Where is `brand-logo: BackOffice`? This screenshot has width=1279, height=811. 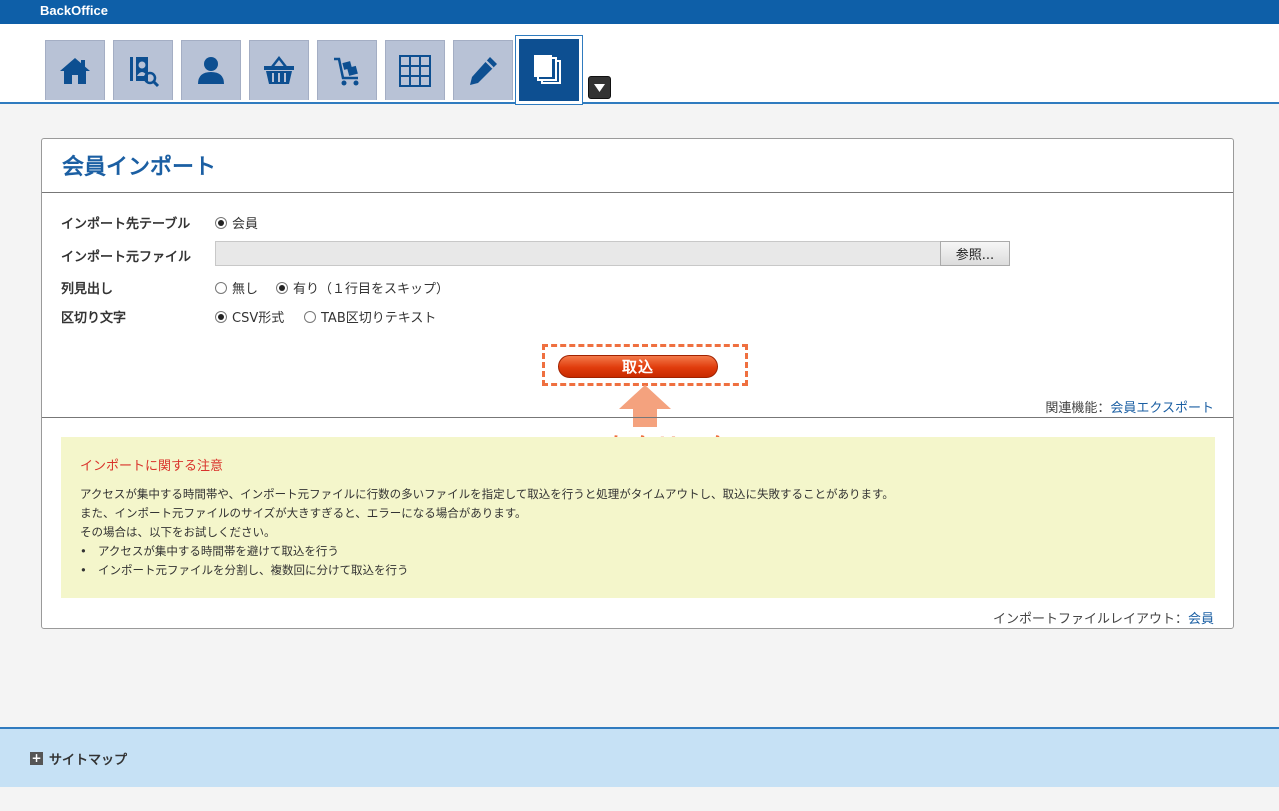
brand-logo: BackOffice is located at coordinates (74, 10).